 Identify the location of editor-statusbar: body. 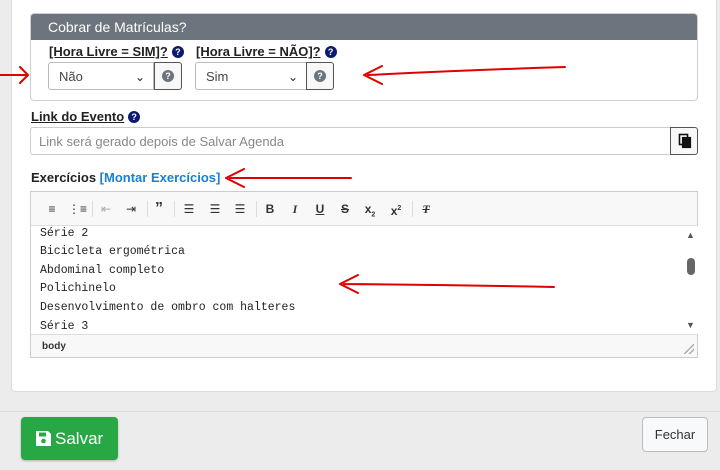
(364, 345).